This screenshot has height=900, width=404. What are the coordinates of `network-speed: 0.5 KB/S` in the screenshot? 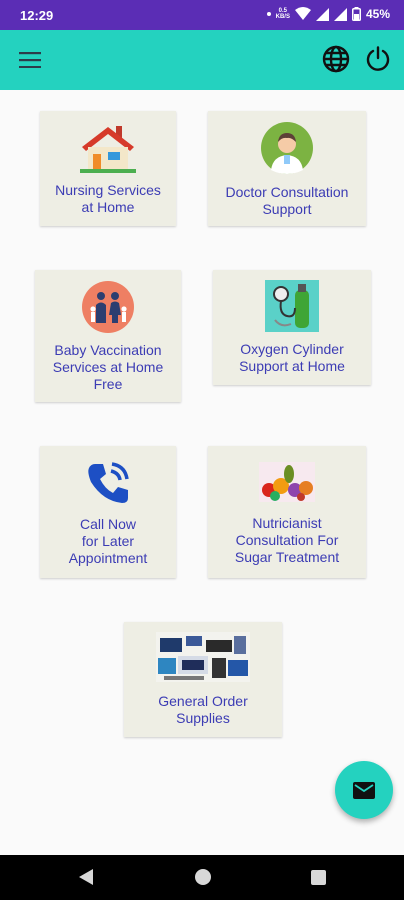 It's located at (283, 14).